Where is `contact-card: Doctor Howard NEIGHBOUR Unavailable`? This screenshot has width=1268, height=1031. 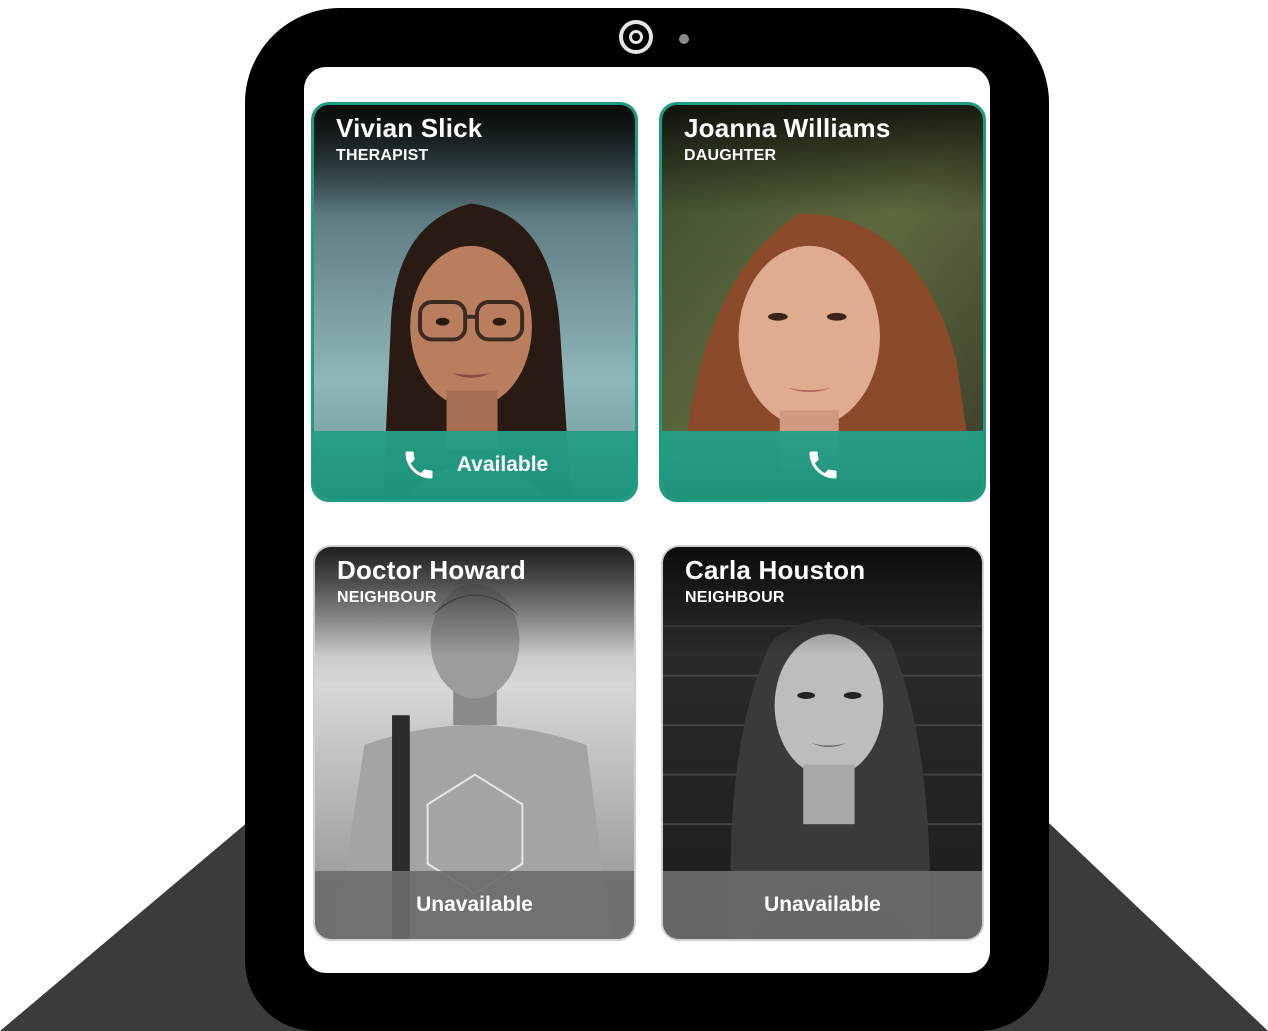 contact-card: Doctor Howard NEIGHBOUR Unavailable is located at coordinates (474, 743).